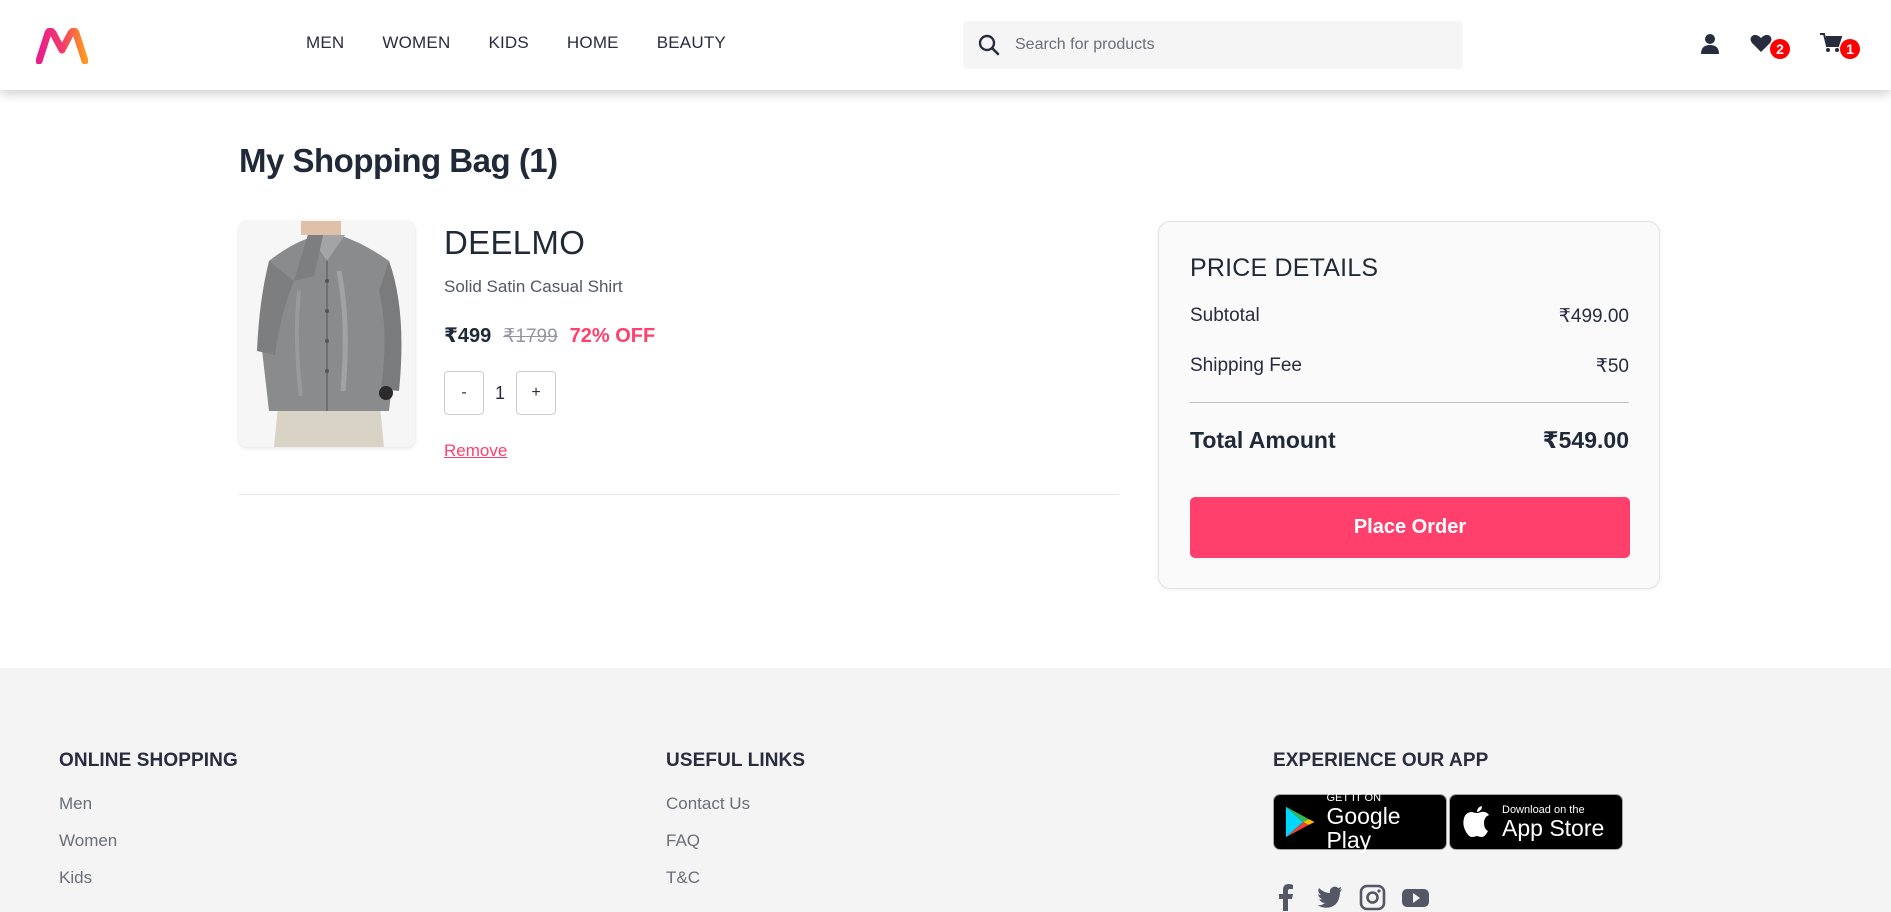 The image size is (1891, 912). Describe the element at coordinates (735, 827) in the screenshot. I see `footer-useful-links: USEFUL LINKS Contact Us FAQ T&C` at that location.